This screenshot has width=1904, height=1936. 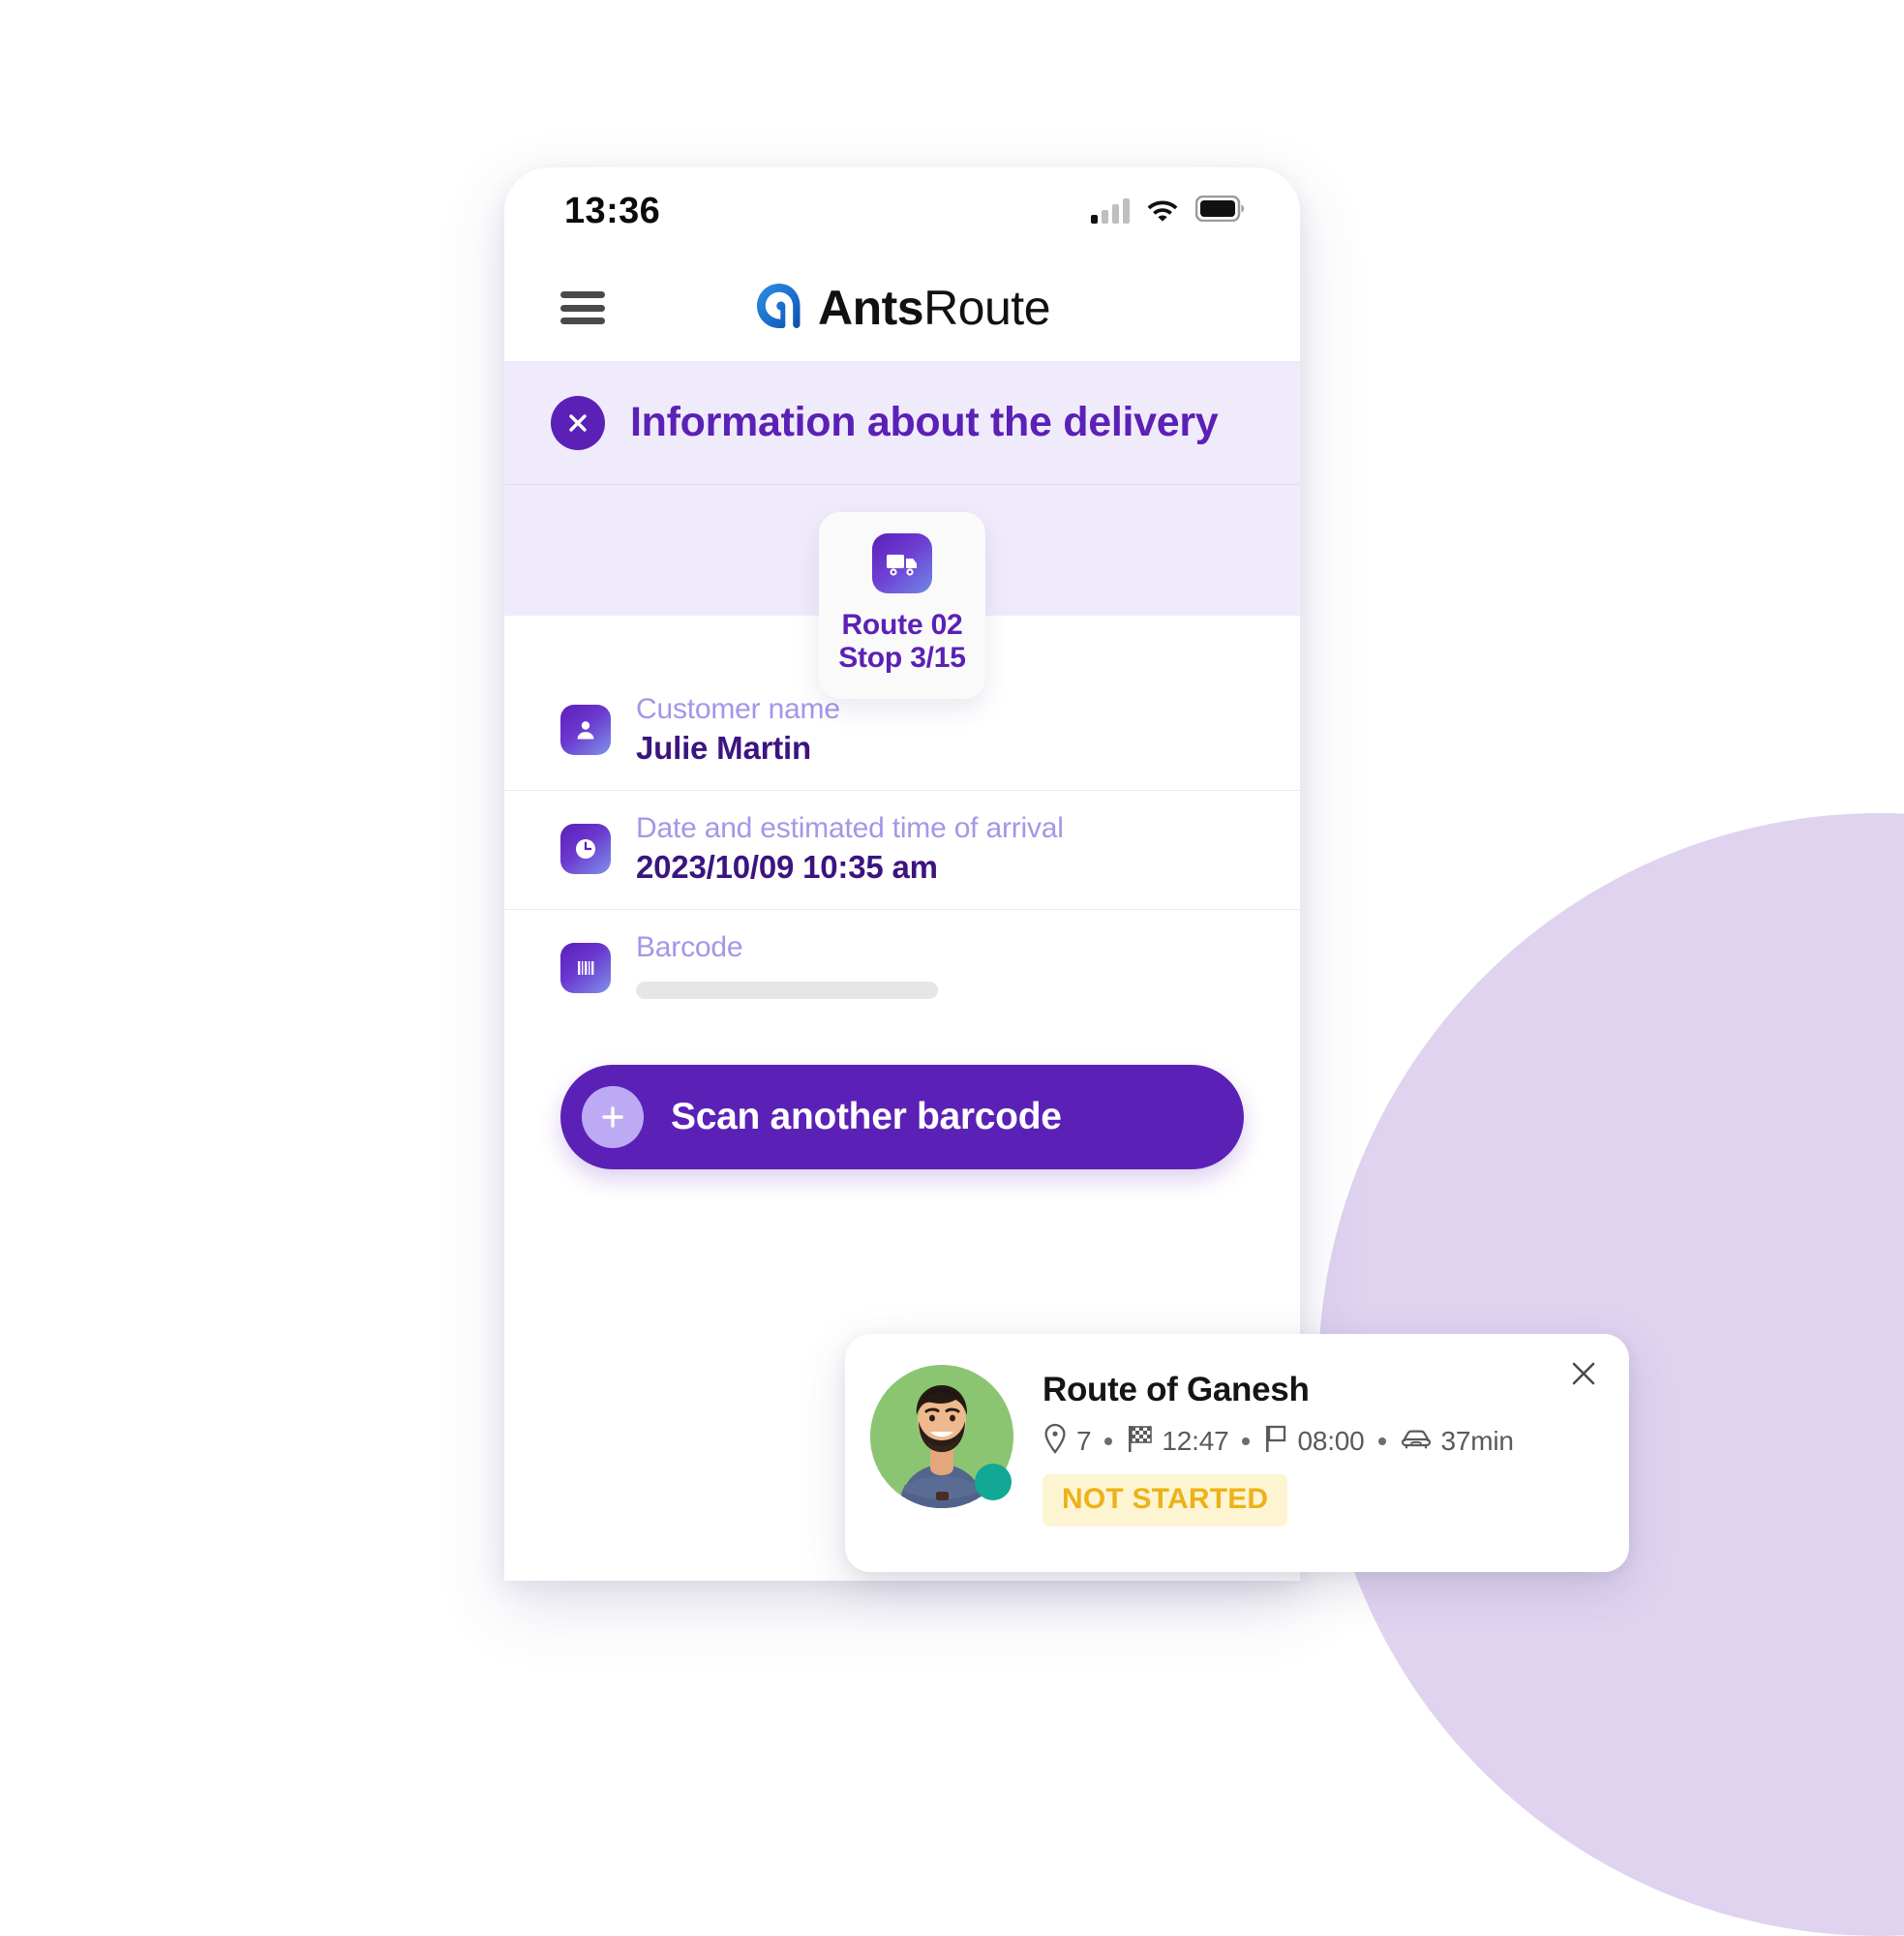 I want to click on barcode-icon, so click(x=586, y=968).